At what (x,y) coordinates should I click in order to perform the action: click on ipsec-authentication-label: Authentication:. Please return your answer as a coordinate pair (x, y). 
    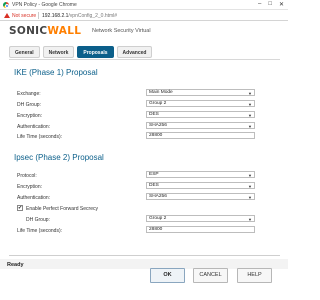
    Looking at the image, I should click on (34, 198).